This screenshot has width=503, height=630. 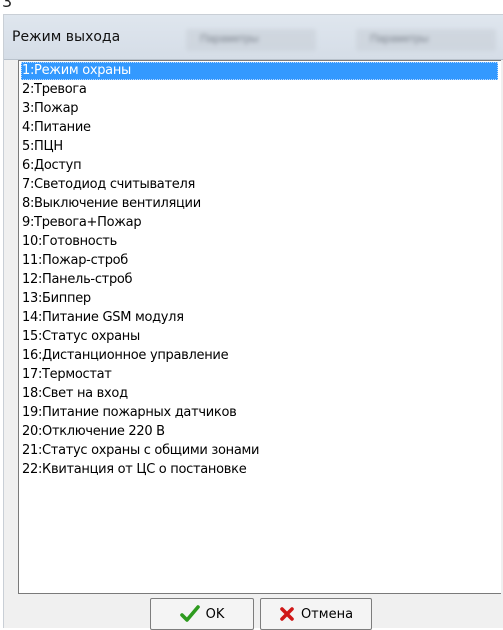 What do you see at coordinates (74, 261) in the screenshot?
I see `list-item: 11:Пожар-строб` at bounding box center [74, 261].